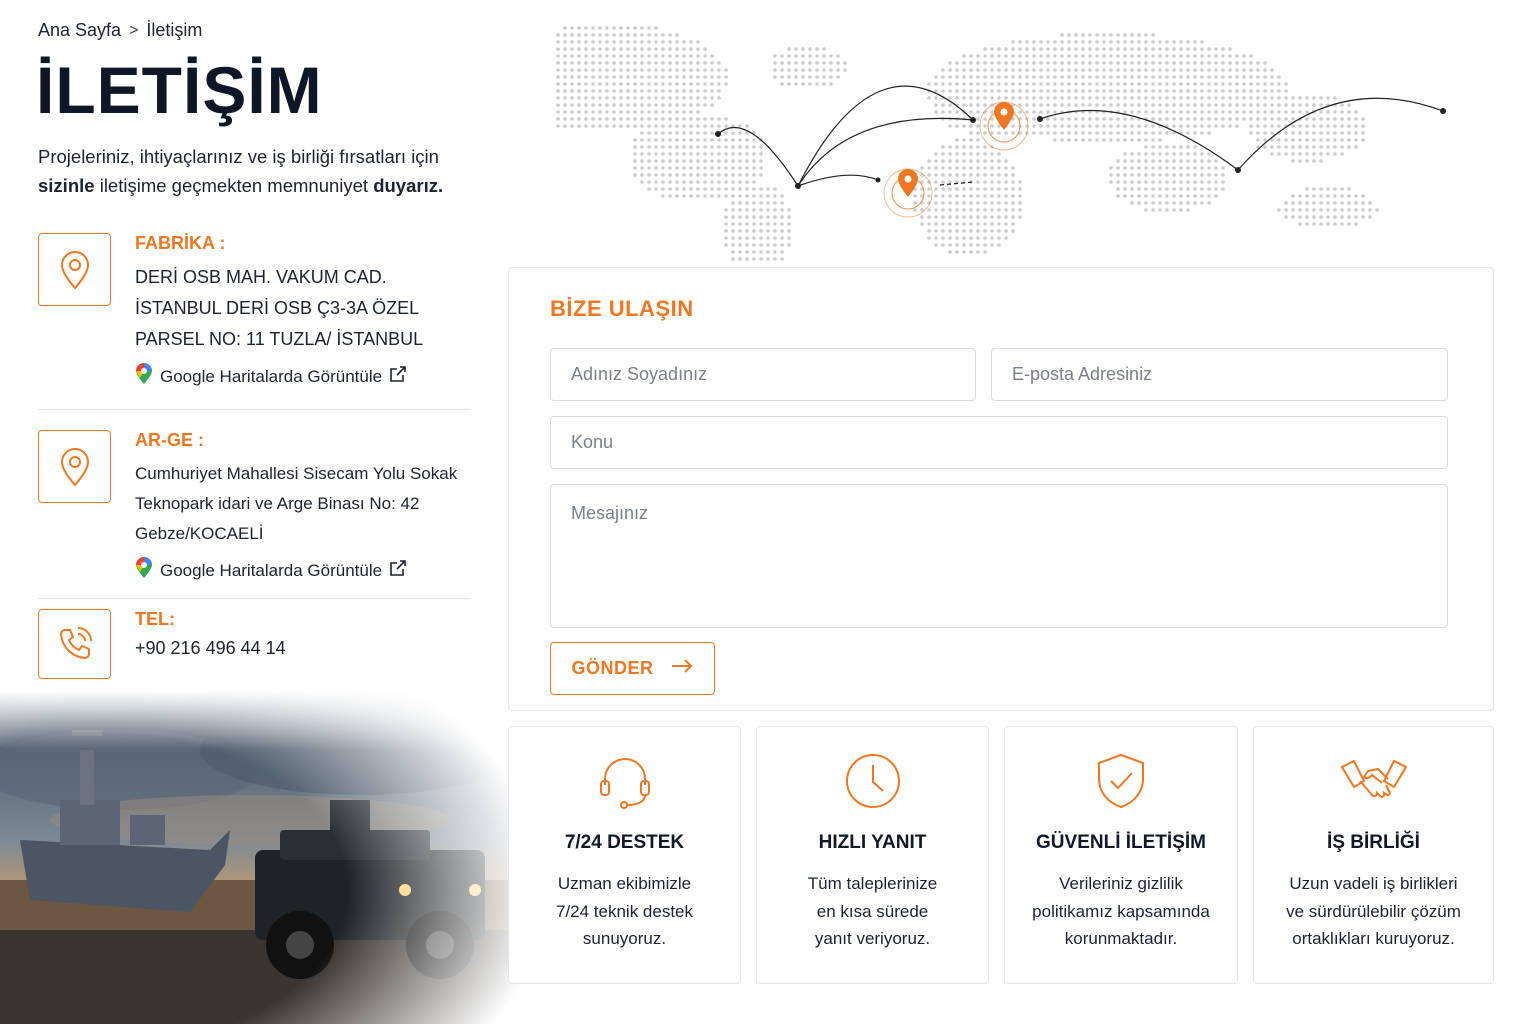 The width and height of the screenshot is (1536, 1024). I want to click on message-textarea, so click(999, 556).